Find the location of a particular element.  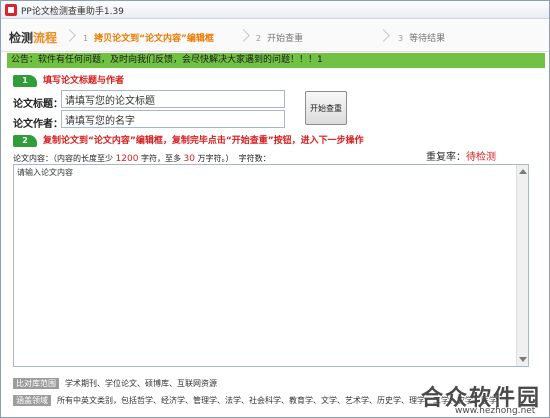

scroll-down-arrow-icon is located at coordinates (523, 359).